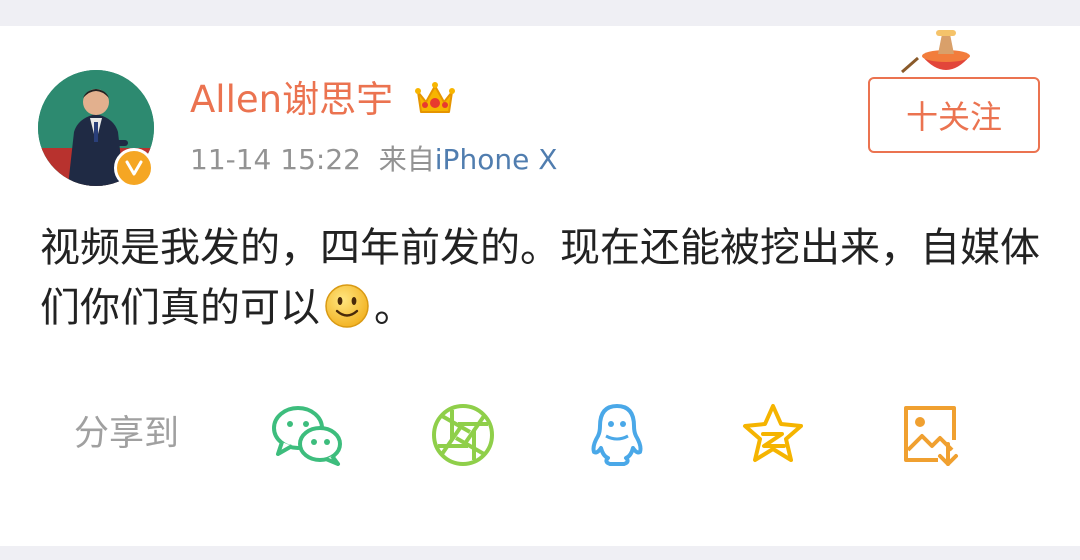  I want to click on qzone-icon, so click(773, 436).